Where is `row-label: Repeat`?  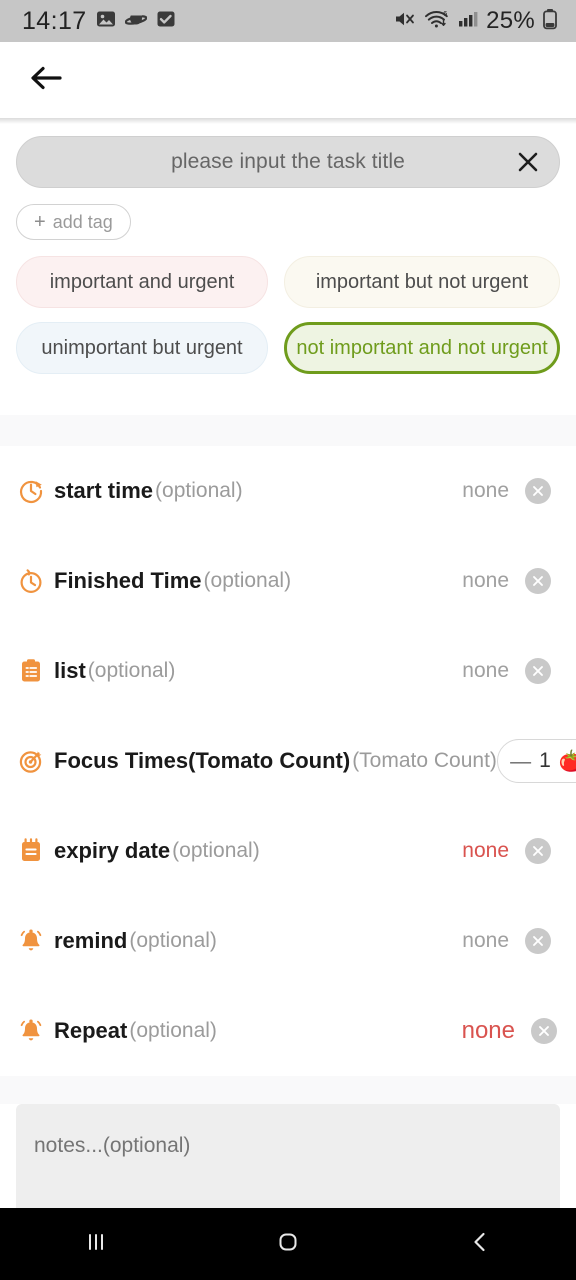
row-label: Repeat is located at coordinates (91, 1030).